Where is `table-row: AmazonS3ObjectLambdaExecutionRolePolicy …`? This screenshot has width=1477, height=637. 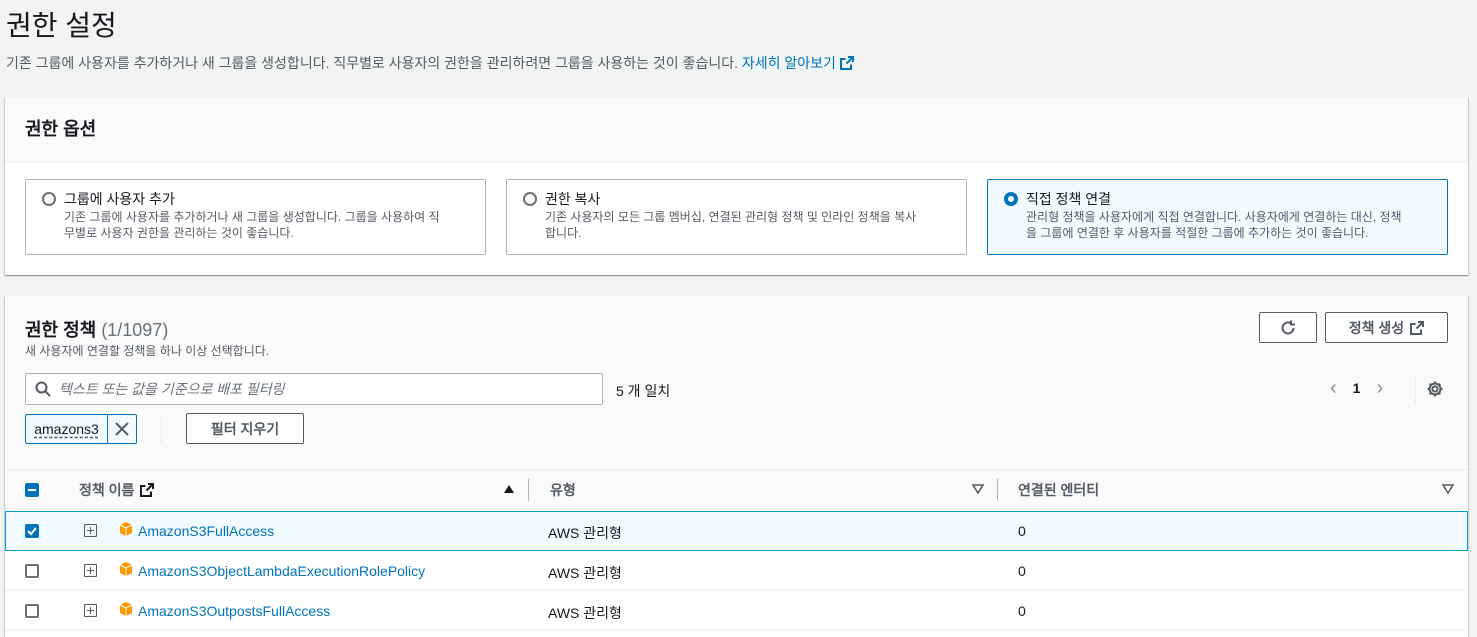 table-row: AmazonS3ObjectLambdaExecutionRolePolicy … is located at coordinates (736, 571).